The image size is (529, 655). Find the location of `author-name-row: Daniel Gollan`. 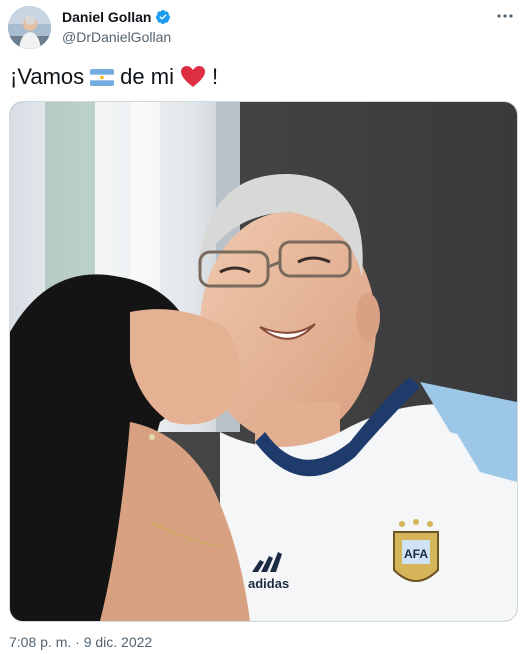

author-name-row: Daniel Gollan is located at coordinates (116, 17).